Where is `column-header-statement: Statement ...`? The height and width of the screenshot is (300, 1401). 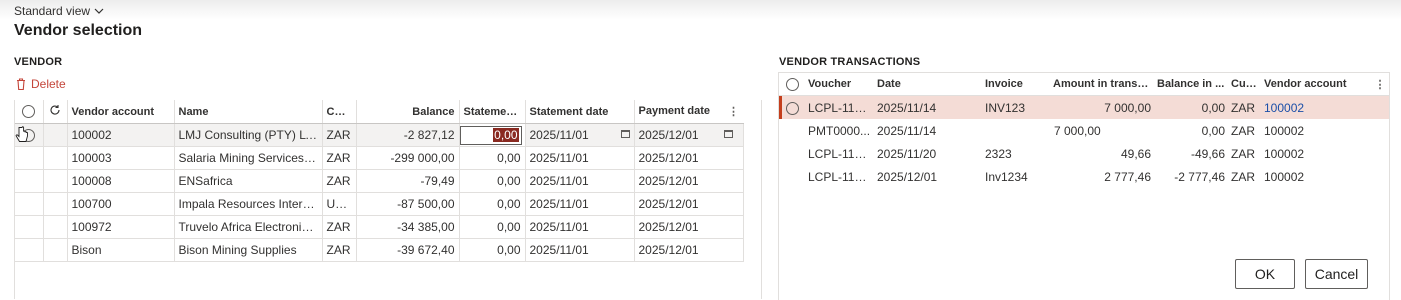 column-header-statement: Statement ... is located at coordinates (492, 112).